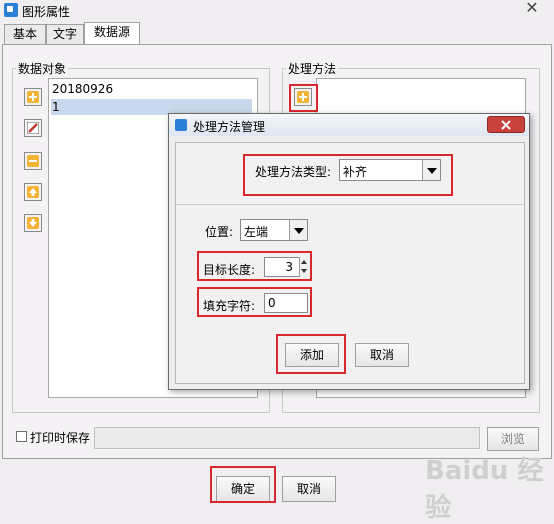 This screenshot has height=524, width=554. I want to click on add-data-object-button, so click(33, 97).